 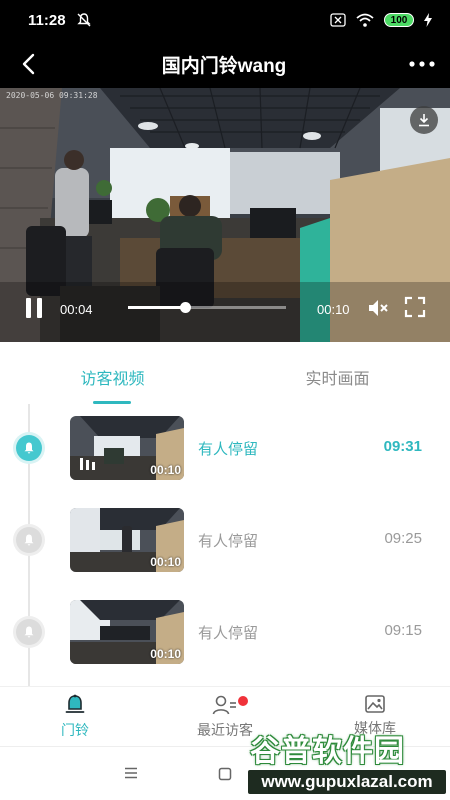 What do you see at coordinates (402, 446) in the screenshot?
I see `event-time: 09:31` at bounding box center [402, 446].